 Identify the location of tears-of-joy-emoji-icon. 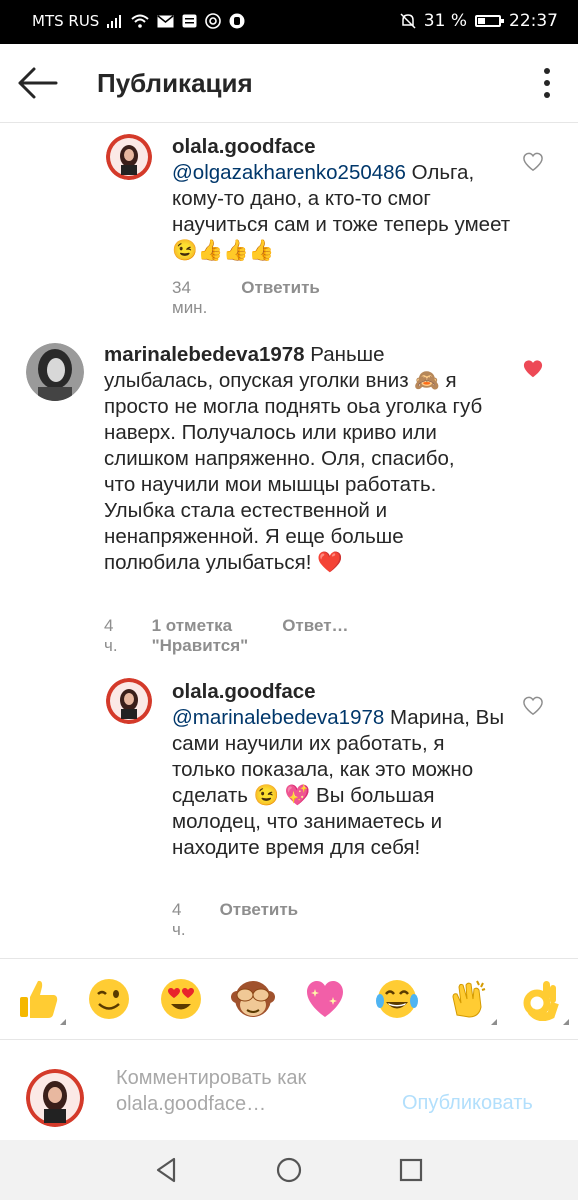
(397, 999).